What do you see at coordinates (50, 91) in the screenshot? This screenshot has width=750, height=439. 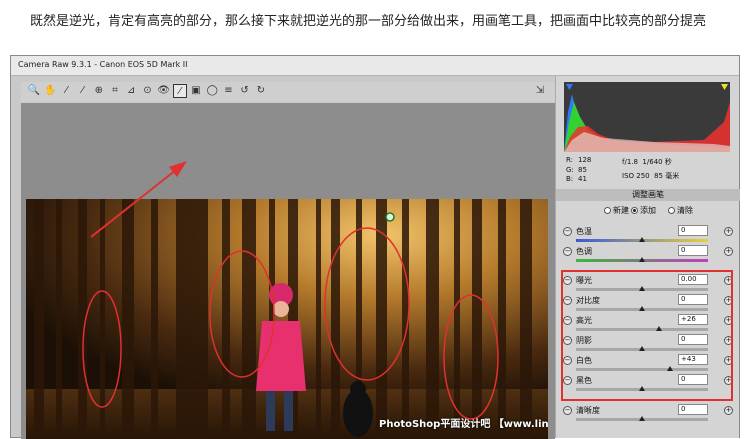 I see `hand-icon: ✋` at bounding box center [50, 91].